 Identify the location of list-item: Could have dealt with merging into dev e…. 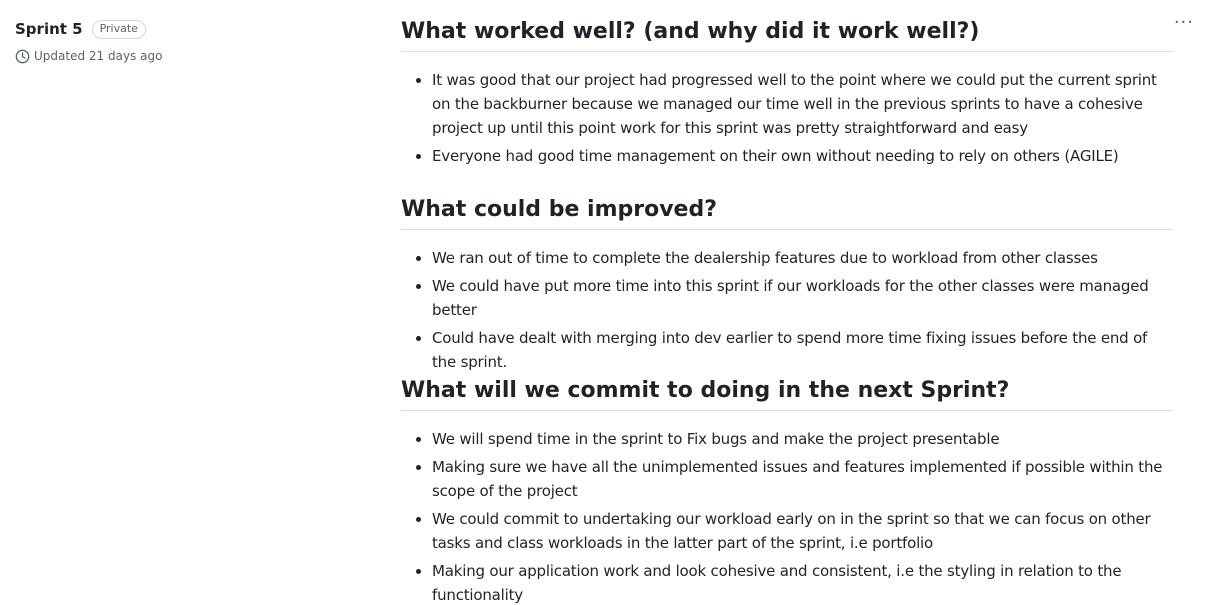
(802, 350).